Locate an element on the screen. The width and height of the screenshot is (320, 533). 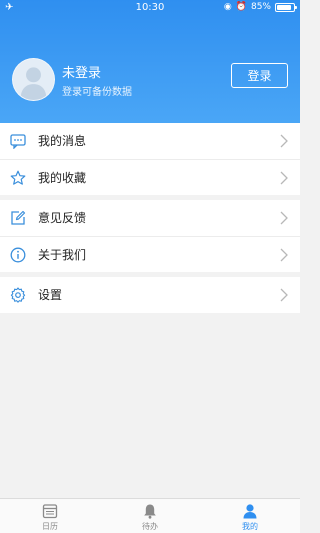
edit-icon is located at coordinates (18, 218).